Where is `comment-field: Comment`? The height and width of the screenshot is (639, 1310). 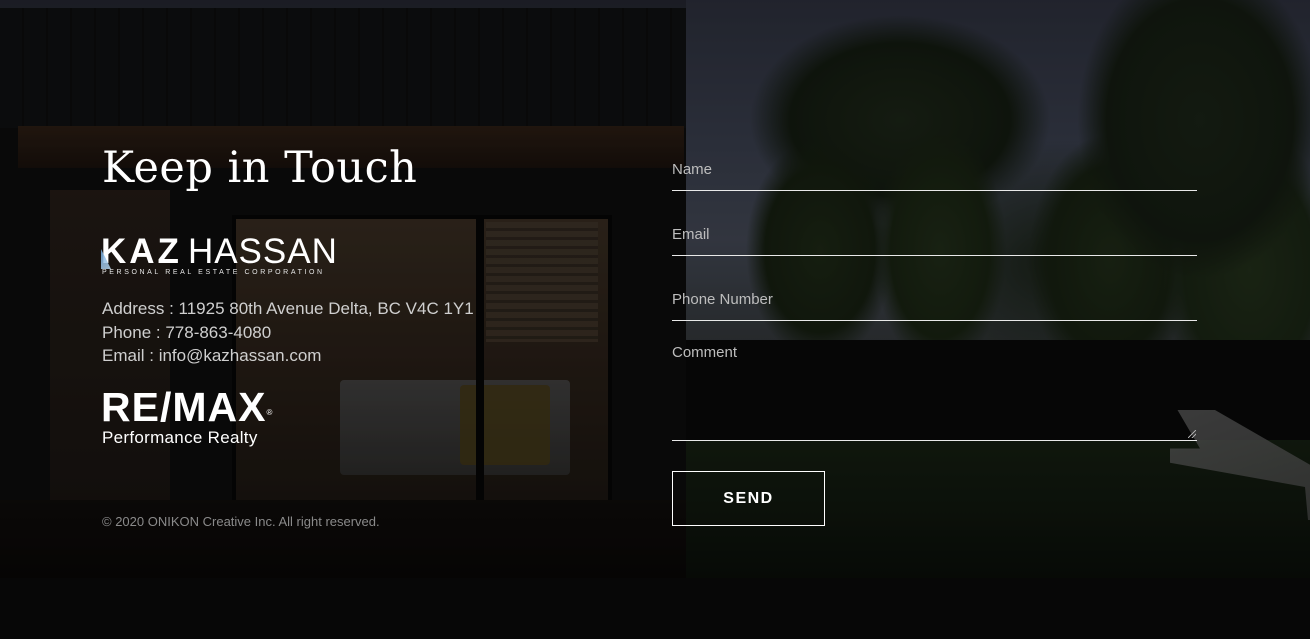
comment-field: Comment is located at coordinates (934, 392).